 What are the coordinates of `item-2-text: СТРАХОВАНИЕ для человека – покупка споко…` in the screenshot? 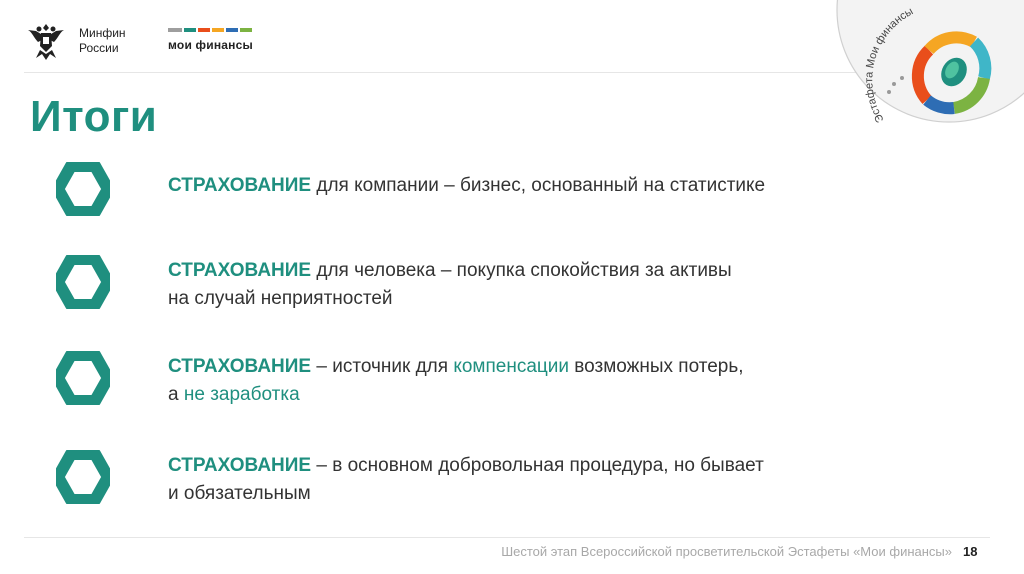 It's located at (450, 285).